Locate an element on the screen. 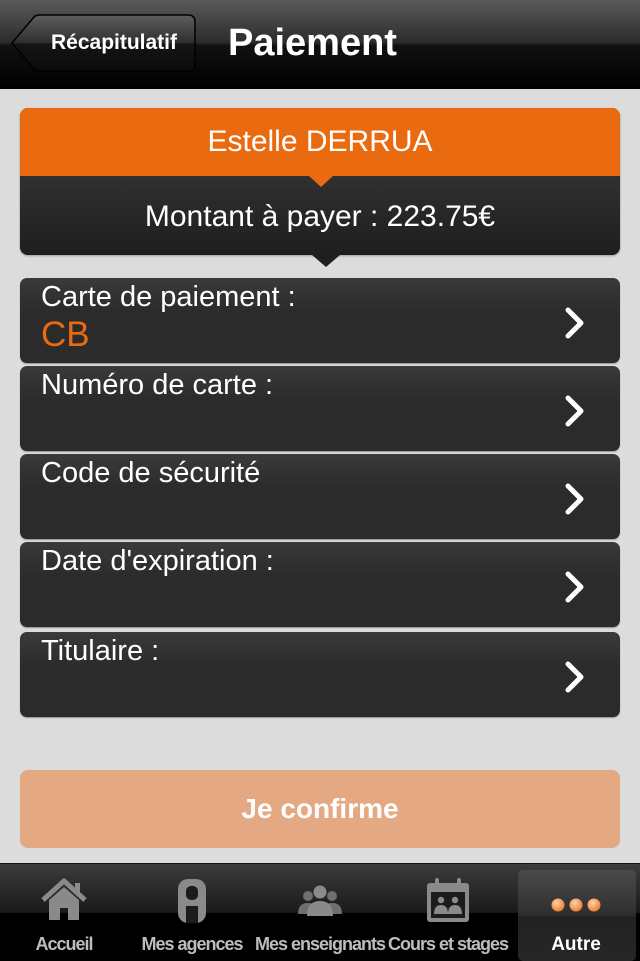 This screenshot has width=640, height=961. tab-autre: Autre is located at coordinates (576, 912).